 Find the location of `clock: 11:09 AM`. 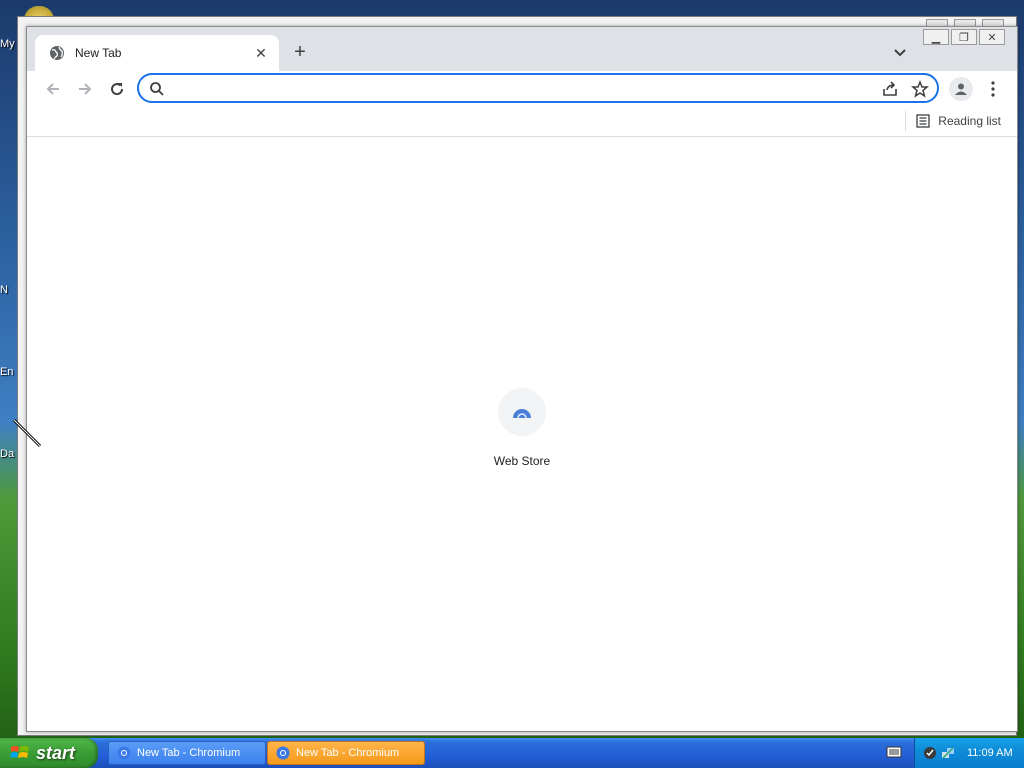

clock: 11:09 AM is located at coordinates (990, 753).